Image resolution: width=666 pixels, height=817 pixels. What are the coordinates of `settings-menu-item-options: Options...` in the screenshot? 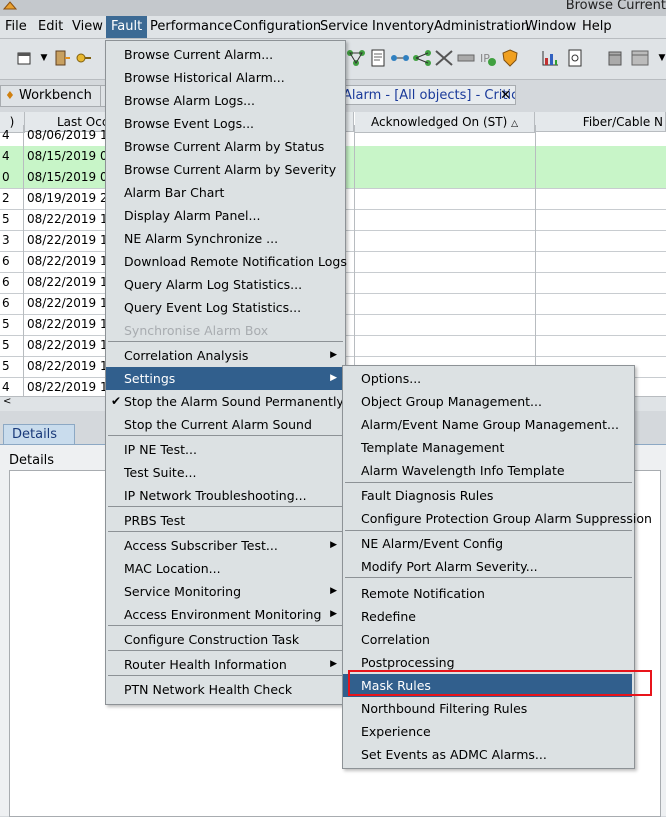 It's located at (487, 378).